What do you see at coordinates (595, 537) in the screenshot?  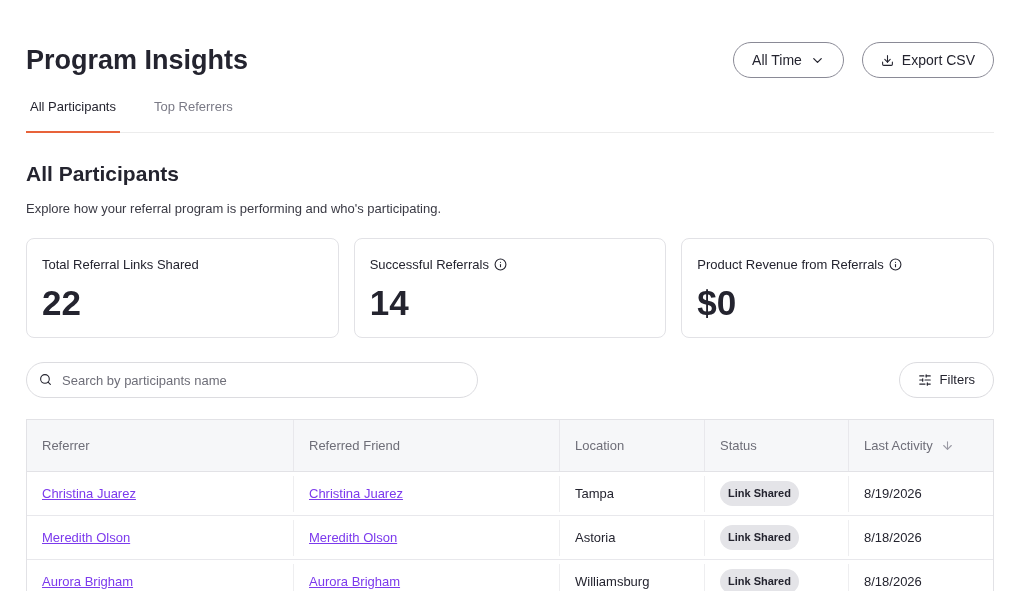 I see `location-cell-text: Astoria` at bounding box center [595, 537].